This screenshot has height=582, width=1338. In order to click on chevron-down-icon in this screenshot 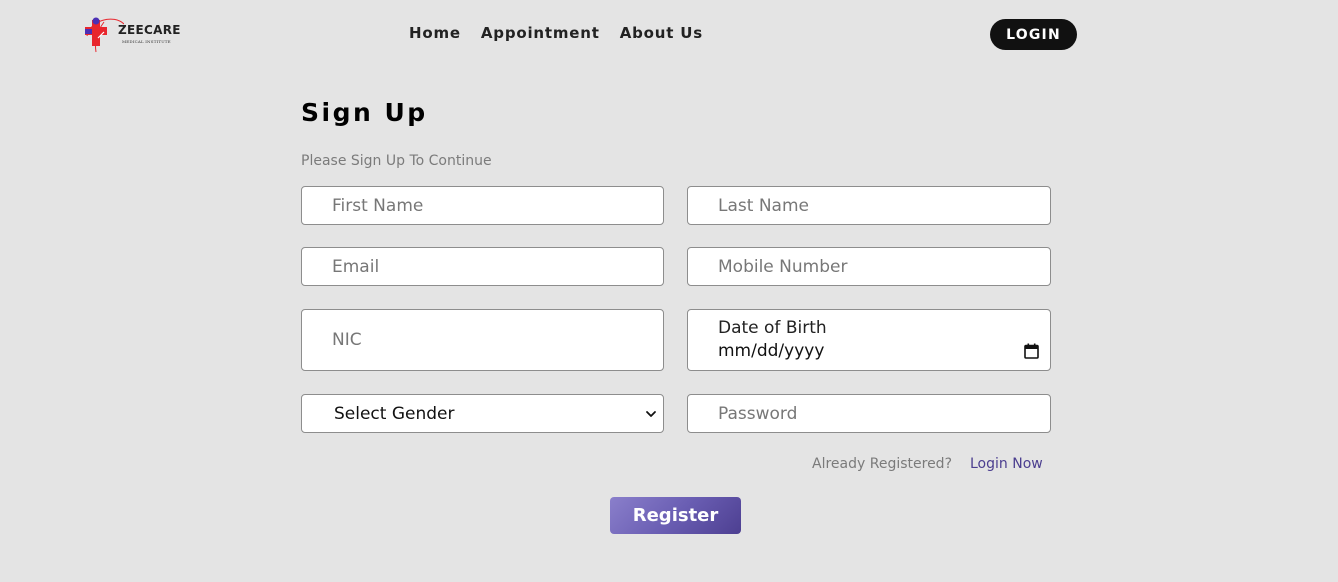, I will do `click(651, 414)`.